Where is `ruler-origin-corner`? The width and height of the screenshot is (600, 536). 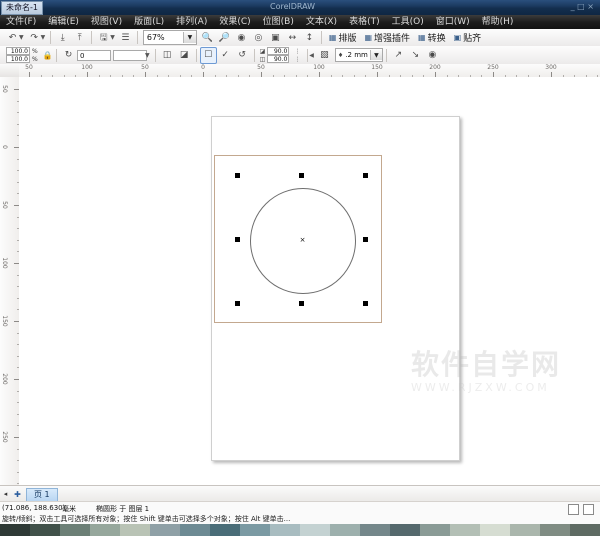
ruler-origin-corner is located at coordinates (10, 71).